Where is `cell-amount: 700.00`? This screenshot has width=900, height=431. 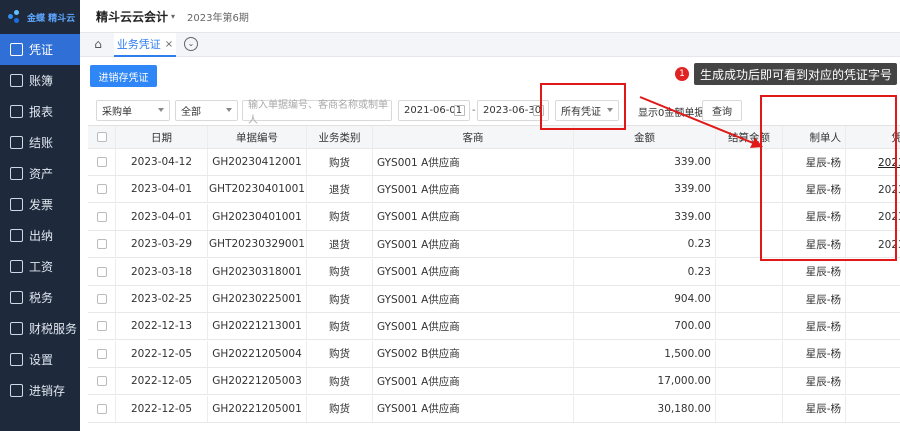
cell-amount: 700.00 is located at coordinates (645, 326).